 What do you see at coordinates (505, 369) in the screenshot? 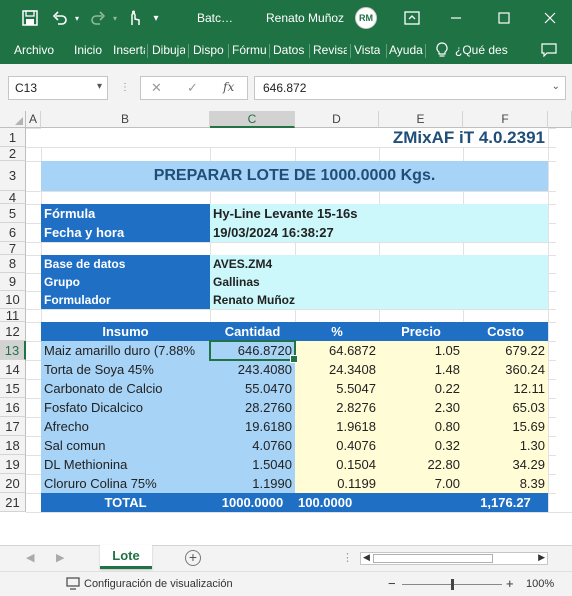
I see `costo-cell: 360.24` at bounding box center [505, 369].